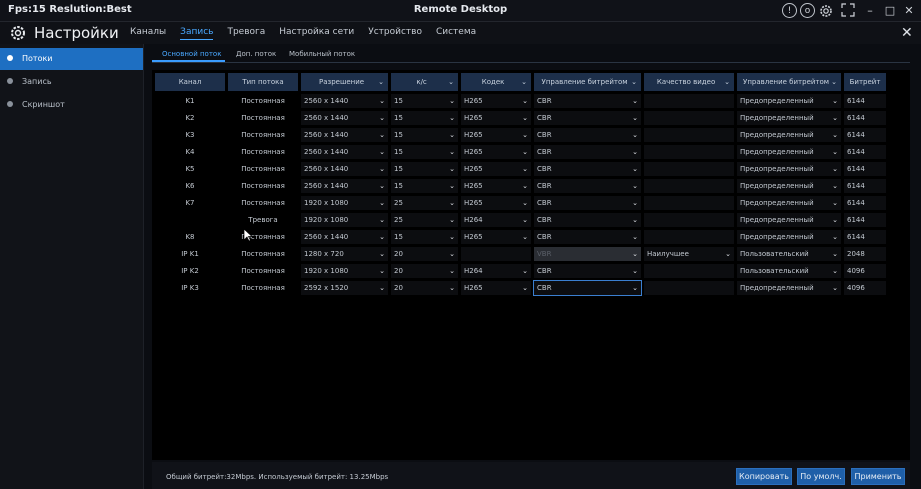 The width and height of the screenshot is (921, 489). Describe the element at coordinates (197, 33) in the screenshot. I see `nav-record: Запись` at that location.